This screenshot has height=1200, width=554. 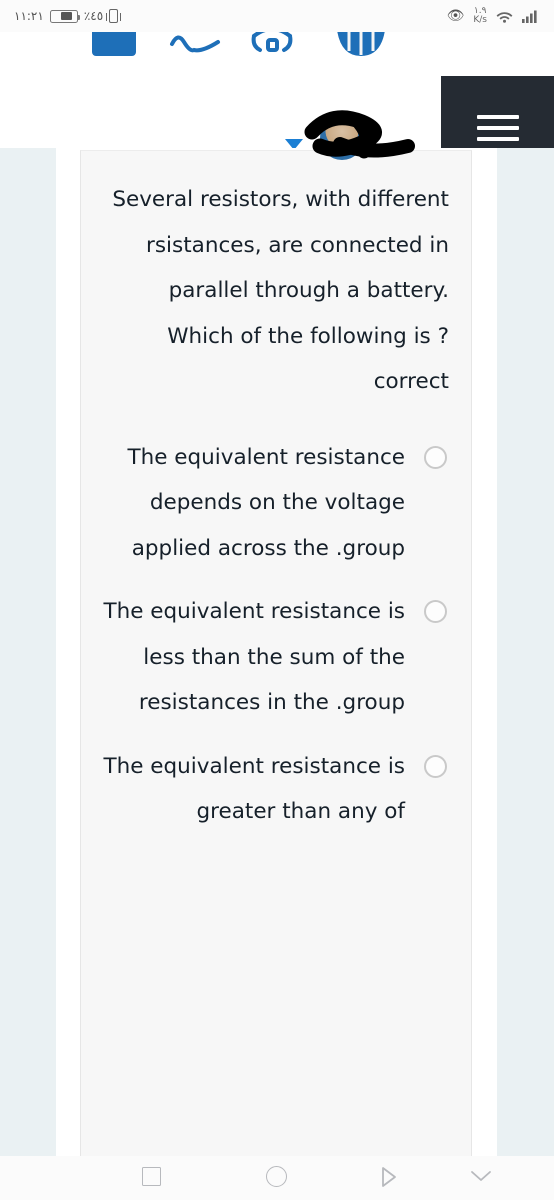 What do you see at coordinates (277, 90) in the screenshot?
I see `app-toolbar` at bounding box center [277, 90].